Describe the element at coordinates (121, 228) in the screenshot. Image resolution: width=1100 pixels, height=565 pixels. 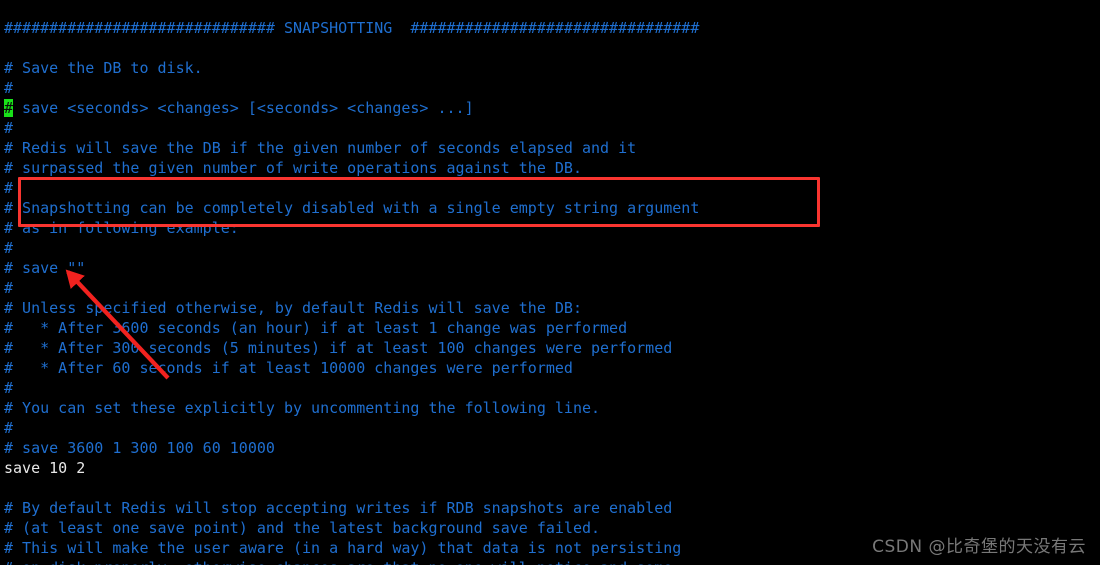
I see `terminal-line: # as in following example:` at that location.